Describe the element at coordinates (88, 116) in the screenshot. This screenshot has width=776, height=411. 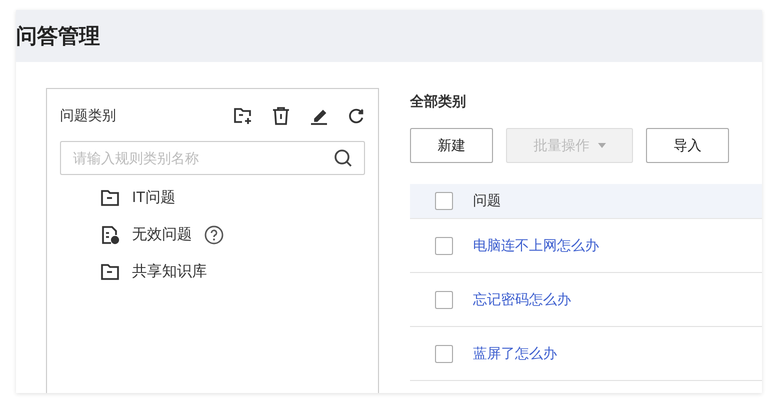
I see `panel-title: 问题类别` at that location.